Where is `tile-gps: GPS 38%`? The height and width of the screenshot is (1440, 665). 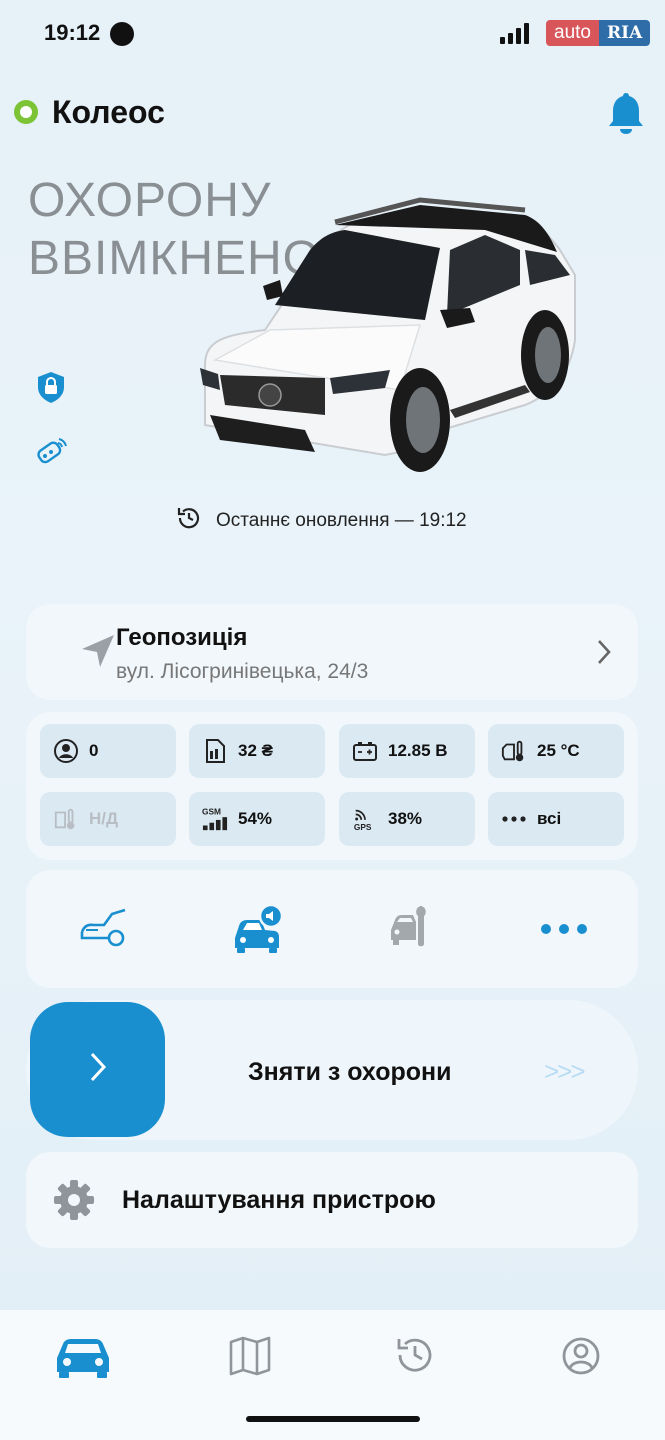 tile-gps: GPS 38% is located at coordinates (407, 819).